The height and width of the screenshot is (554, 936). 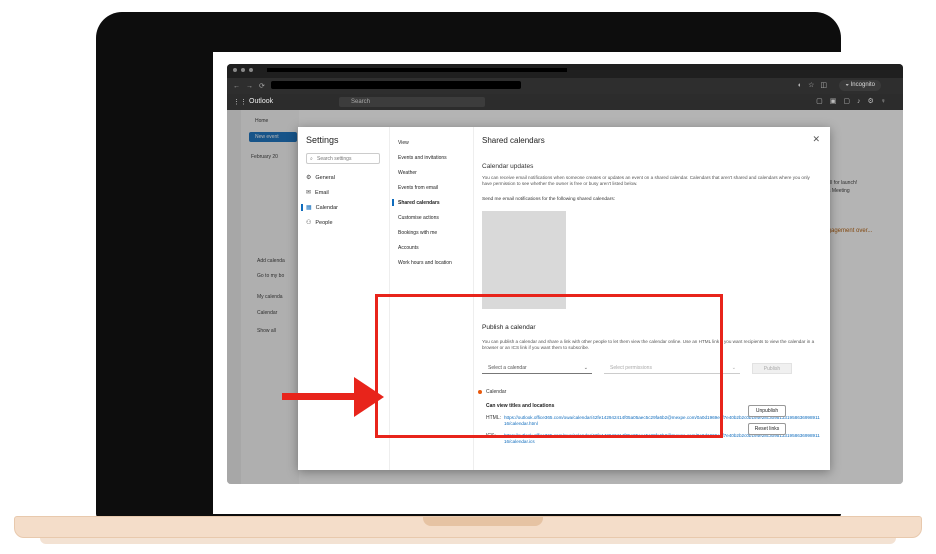 I want to click on gear-icon: ⚙, so click(x=309, y=178).